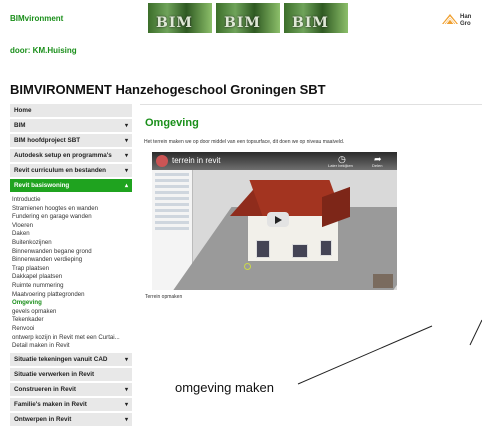 The height and width of the screenshot is (429, 482). I want to click on sub-nav-item: Buitenkozijnen, so click(72, 243).